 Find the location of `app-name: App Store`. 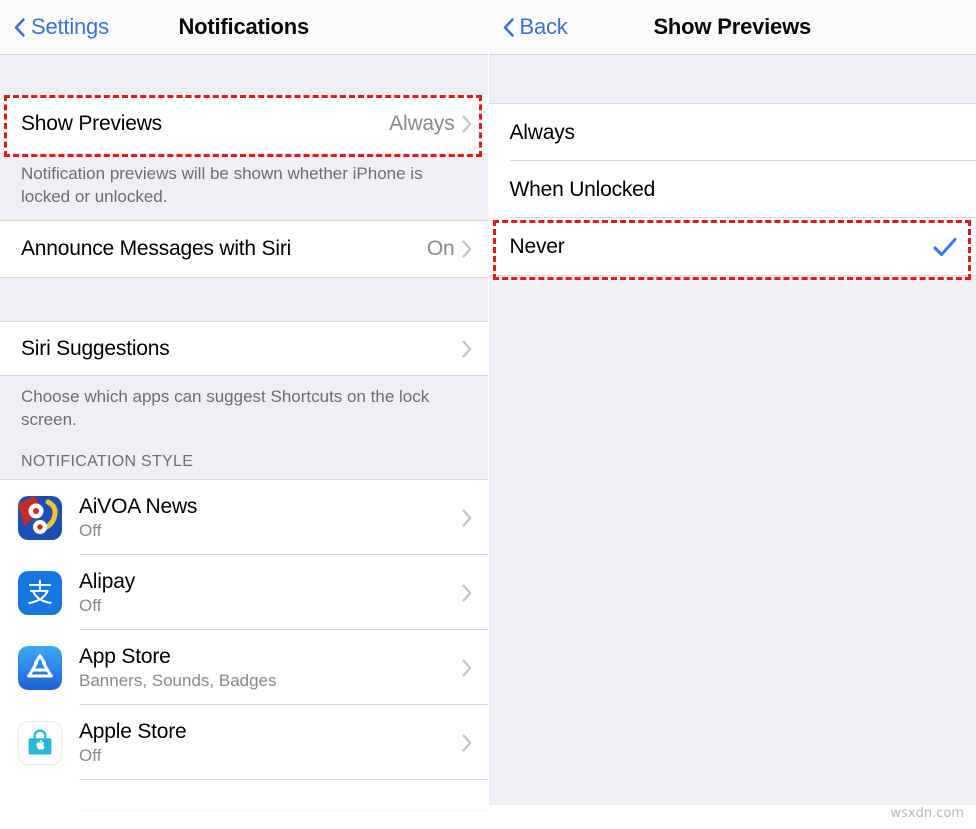

app-name: App Store is located at coordinates (125, 656).